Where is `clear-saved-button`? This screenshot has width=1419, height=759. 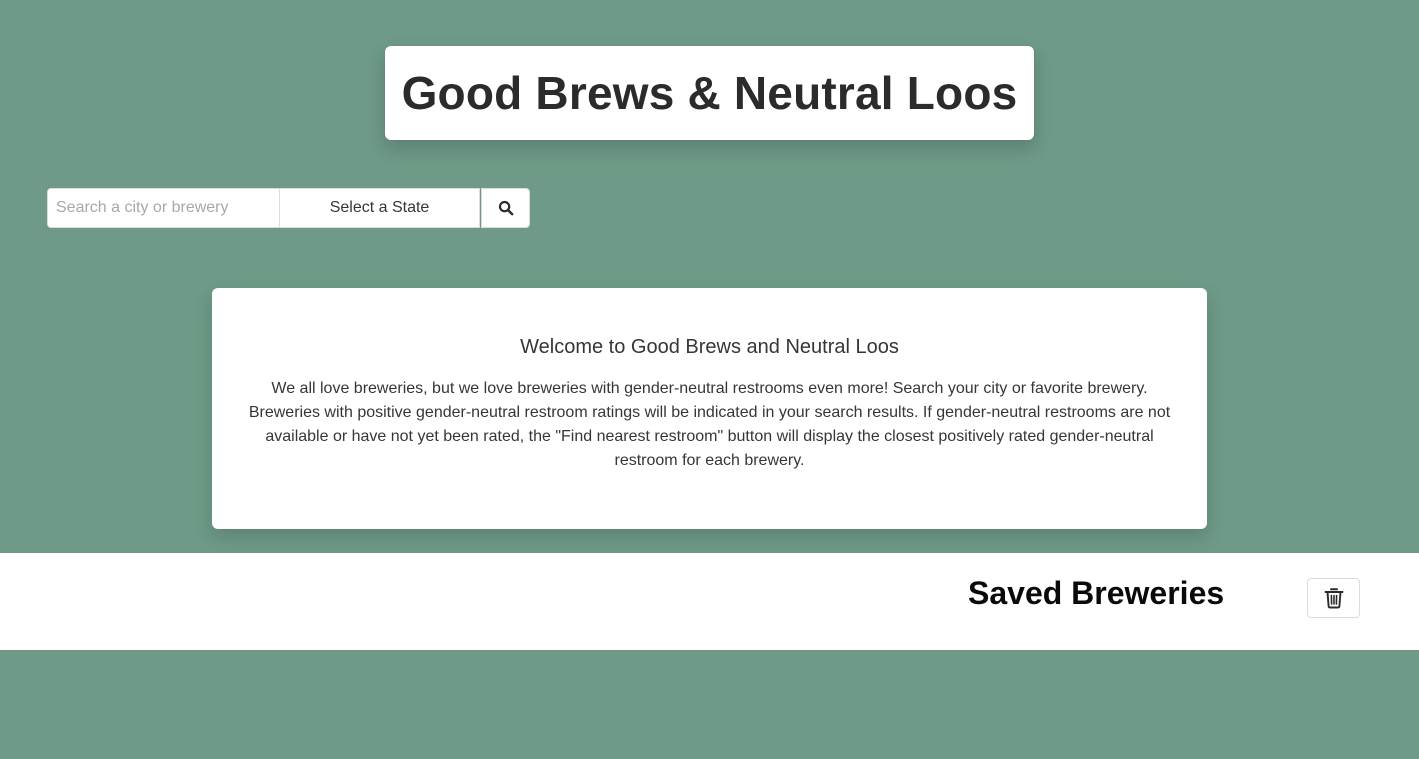 clear-saved-button is located at coordinates (1333, 598).